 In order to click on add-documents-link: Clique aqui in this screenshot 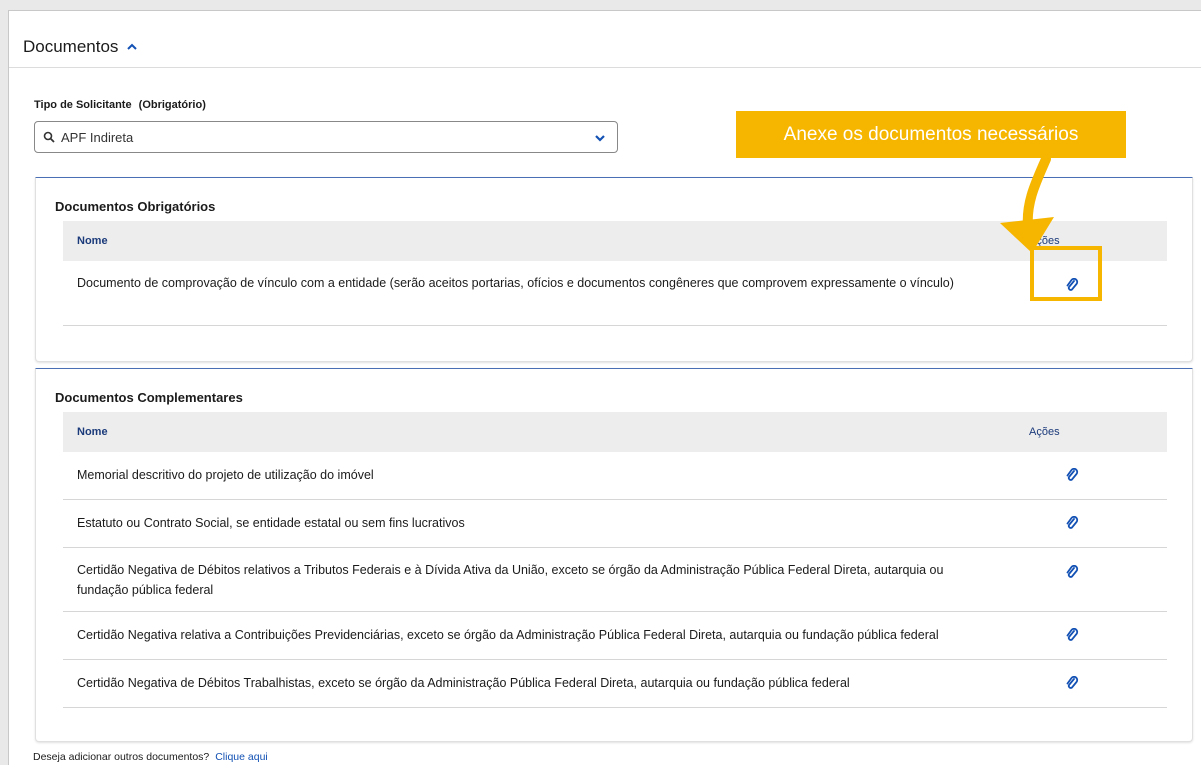, I will do `click(241, 757)`.